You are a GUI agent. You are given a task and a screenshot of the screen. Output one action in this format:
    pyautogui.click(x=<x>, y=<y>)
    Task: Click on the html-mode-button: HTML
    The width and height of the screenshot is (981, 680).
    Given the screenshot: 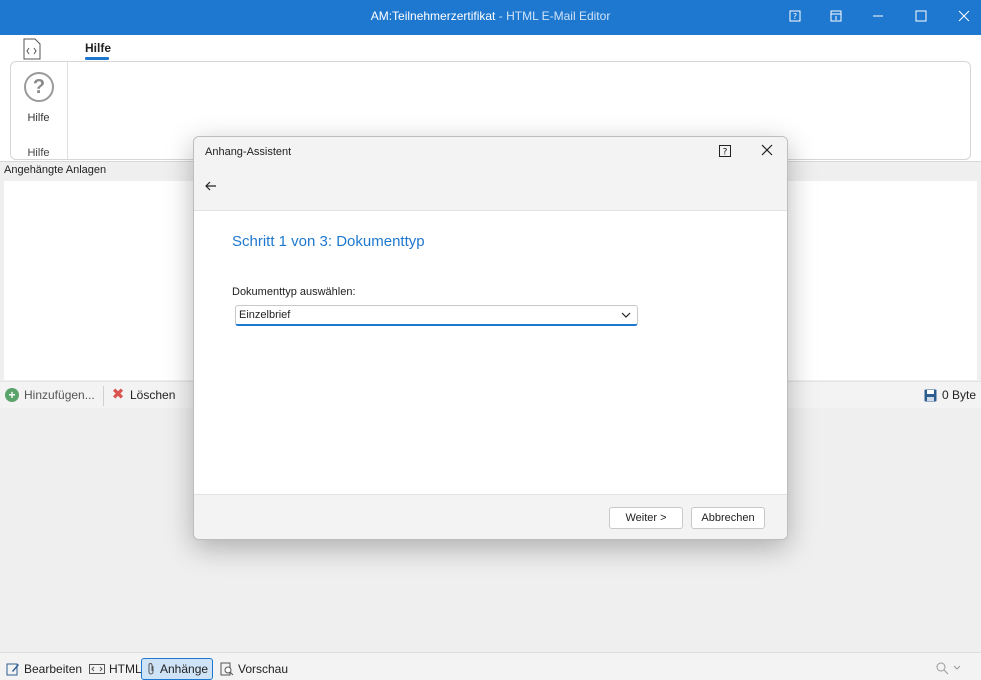 What is the action you would take?
    pyautogui.click(x=115, y=669)
    